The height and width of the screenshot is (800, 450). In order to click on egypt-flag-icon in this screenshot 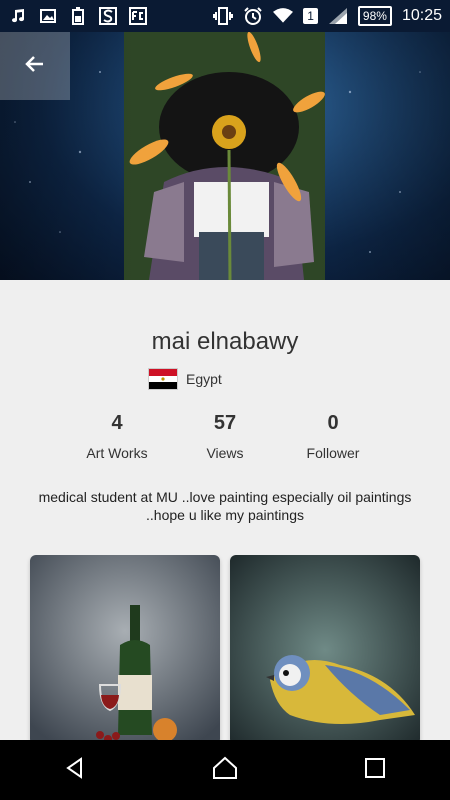, I will do `click(163, 379)`.